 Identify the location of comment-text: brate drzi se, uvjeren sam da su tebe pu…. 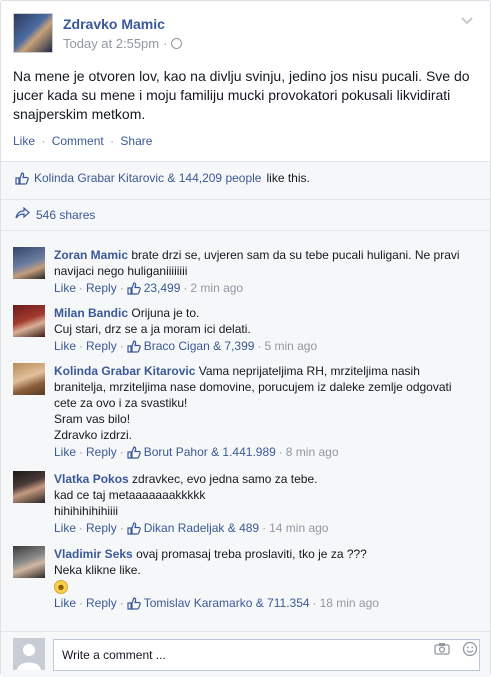
(295, 255).